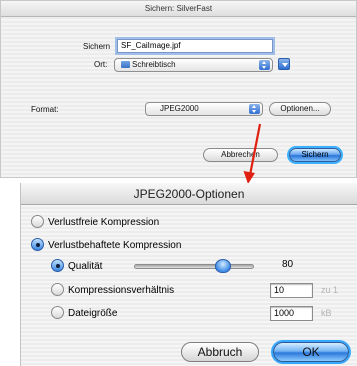  I want to click on ratio-field: 10, so click(291, 290).